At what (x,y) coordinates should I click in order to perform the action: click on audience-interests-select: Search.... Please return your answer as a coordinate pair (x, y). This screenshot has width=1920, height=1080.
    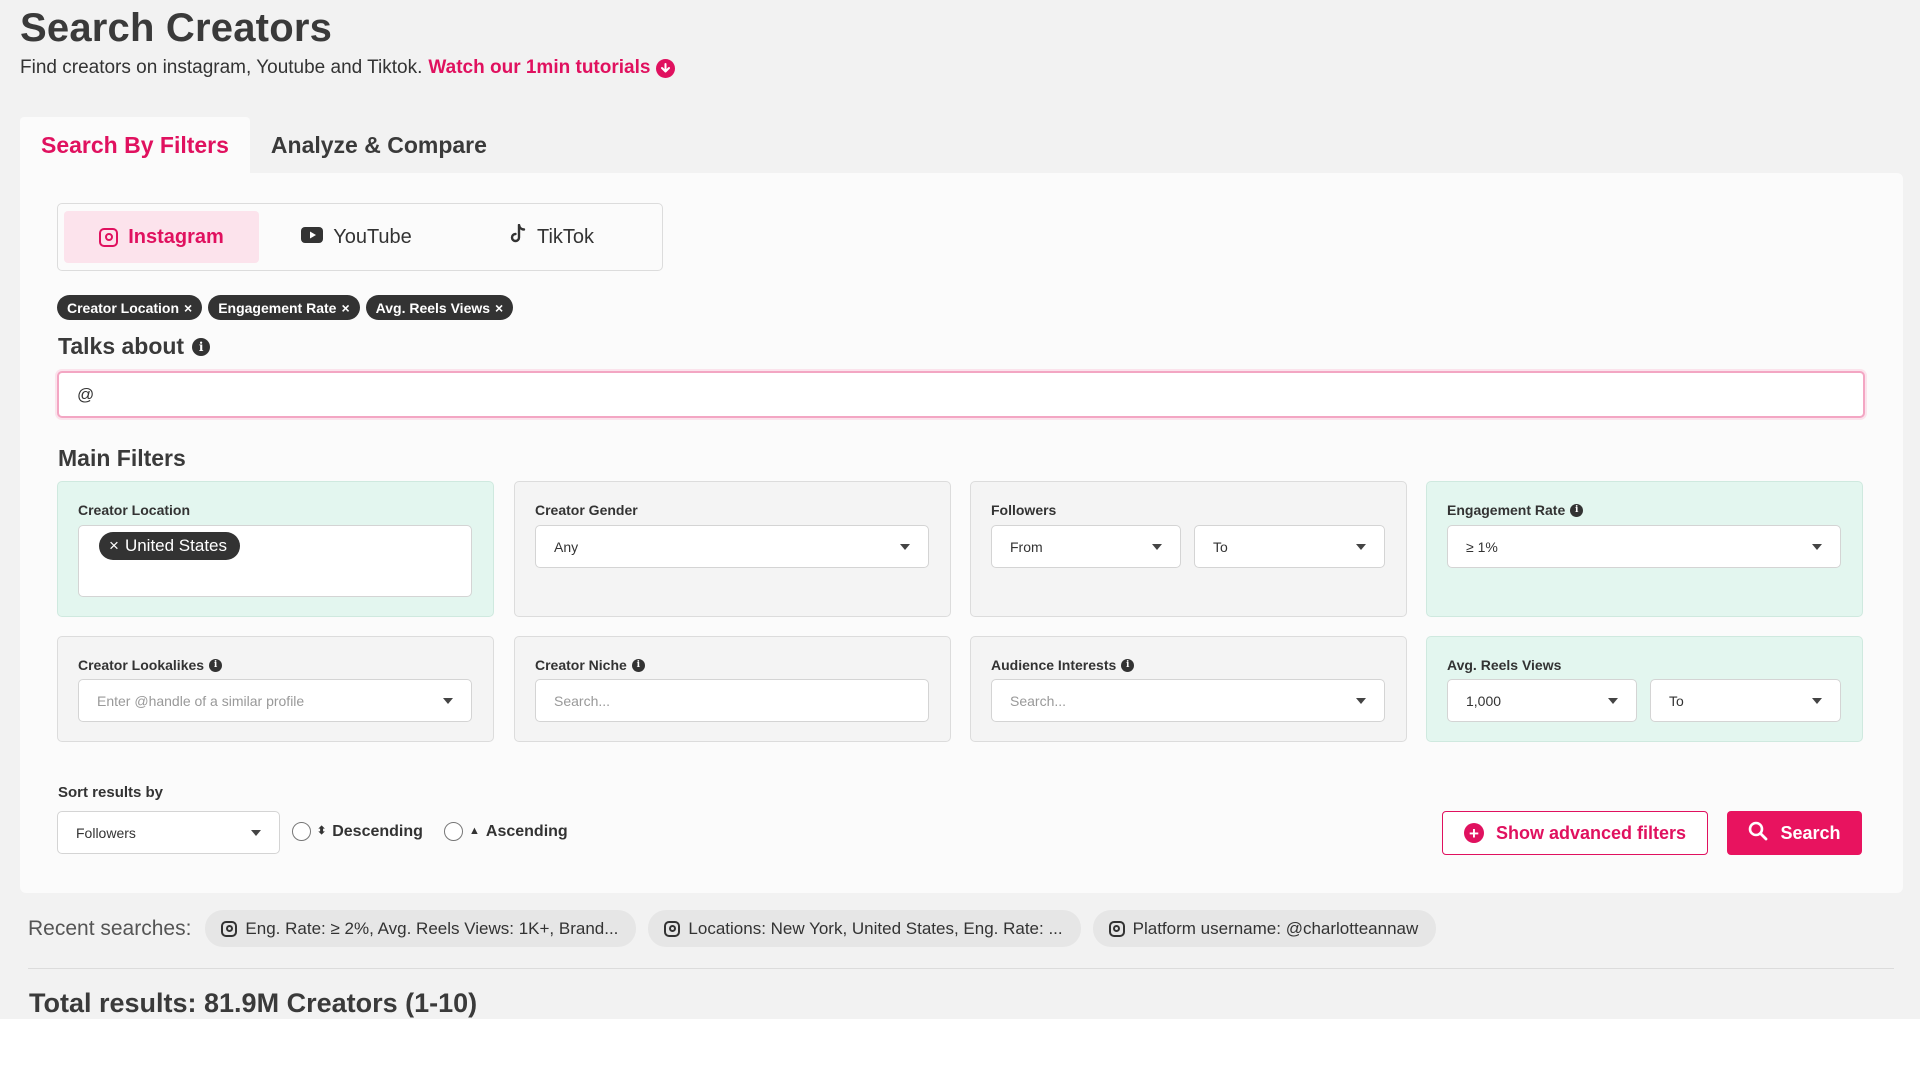
    Looking at the image, I should click on (1188, 700).